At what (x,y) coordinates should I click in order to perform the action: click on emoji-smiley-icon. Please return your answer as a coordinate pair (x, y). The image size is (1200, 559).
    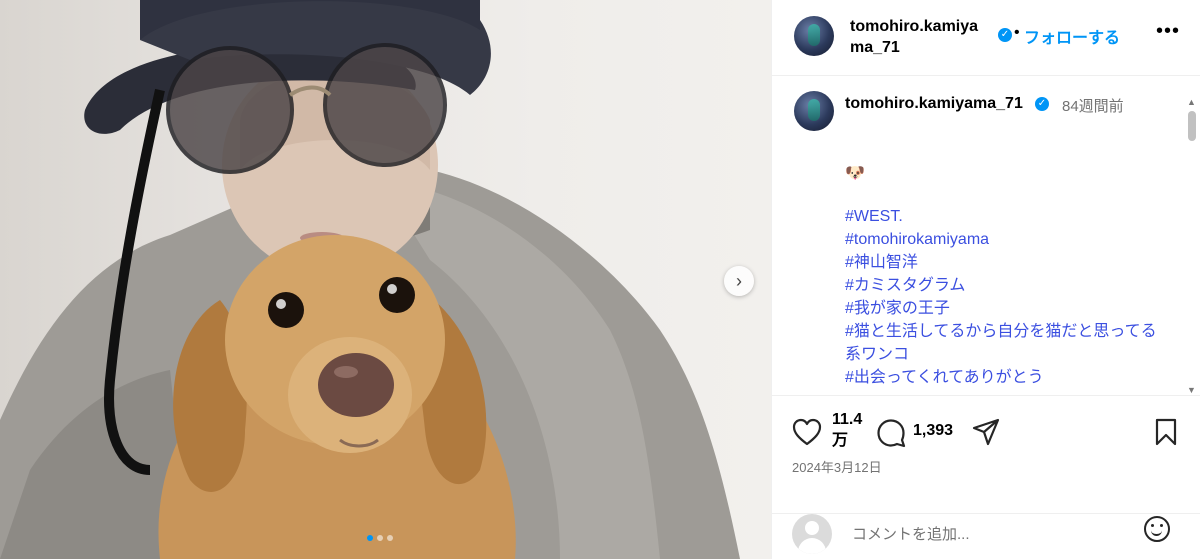
    Looking at the image, I should click on (1157, 529).